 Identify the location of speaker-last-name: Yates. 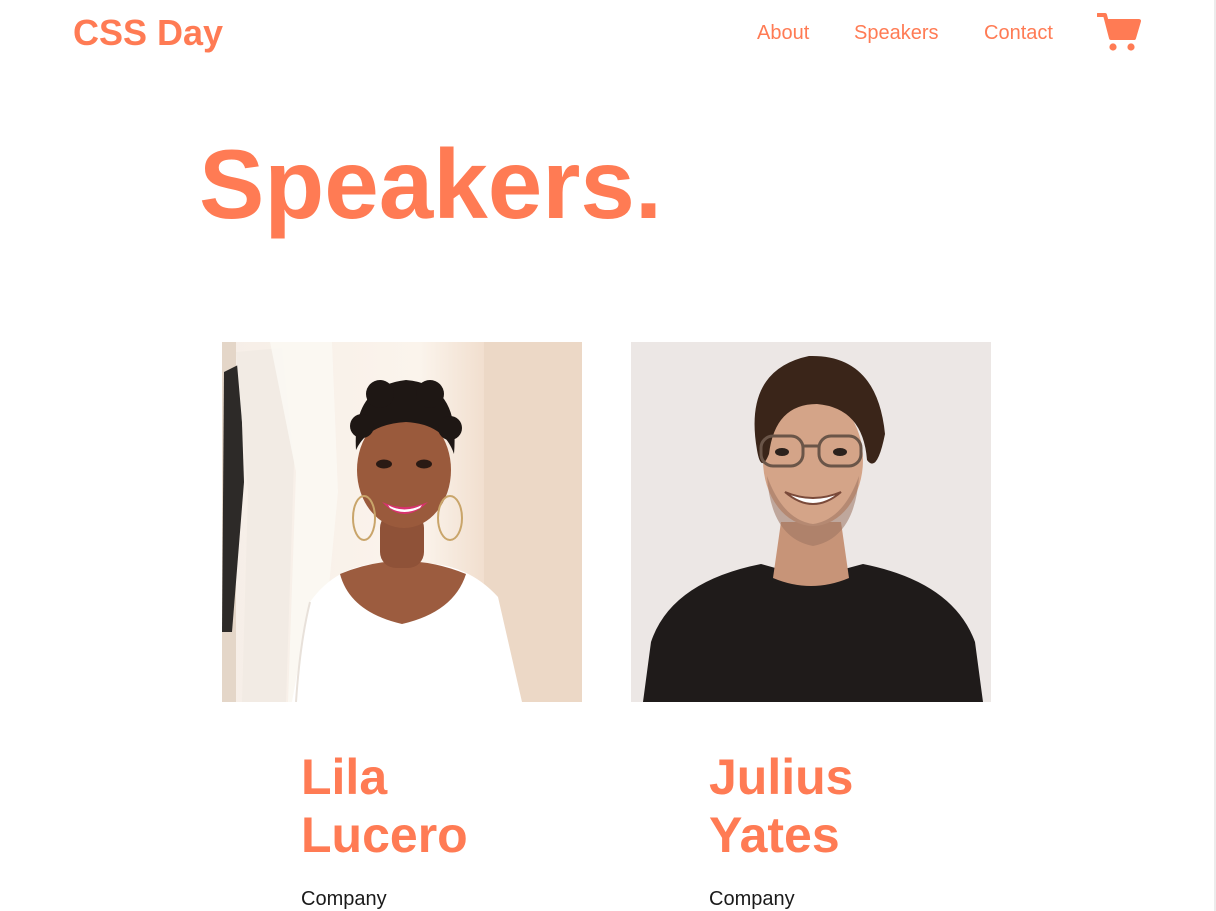
(774, 835).